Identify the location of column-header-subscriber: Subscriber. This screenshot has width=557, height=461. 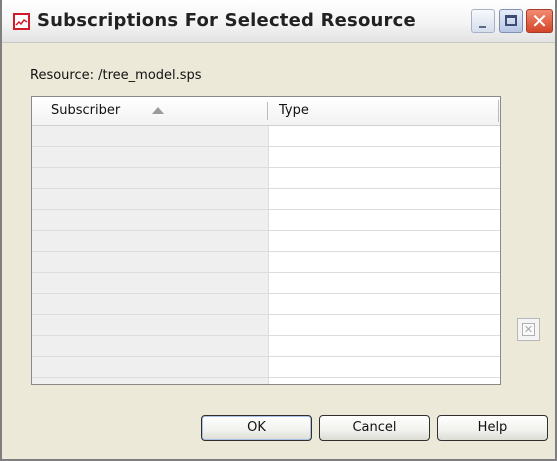
(149, 111).